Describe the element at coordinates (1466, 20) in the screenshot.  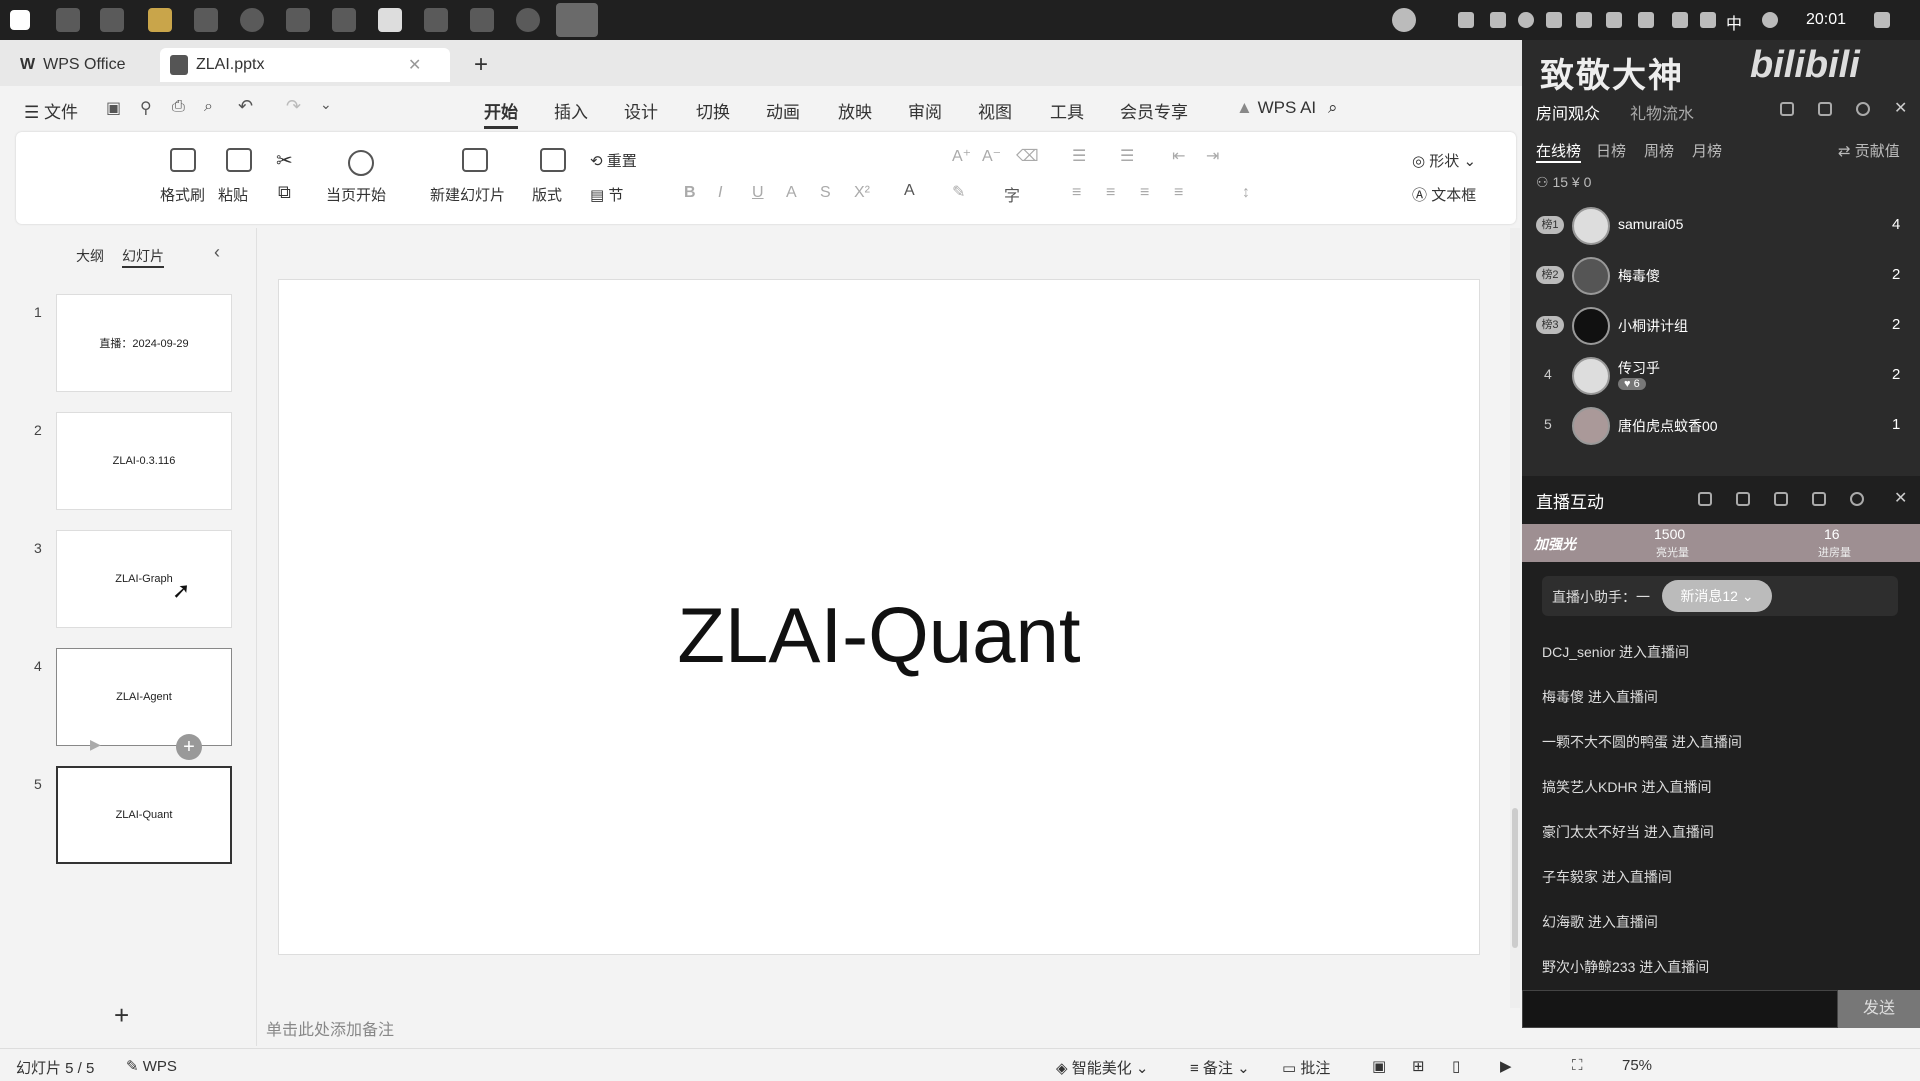
I see `cloud-icon` at that location.